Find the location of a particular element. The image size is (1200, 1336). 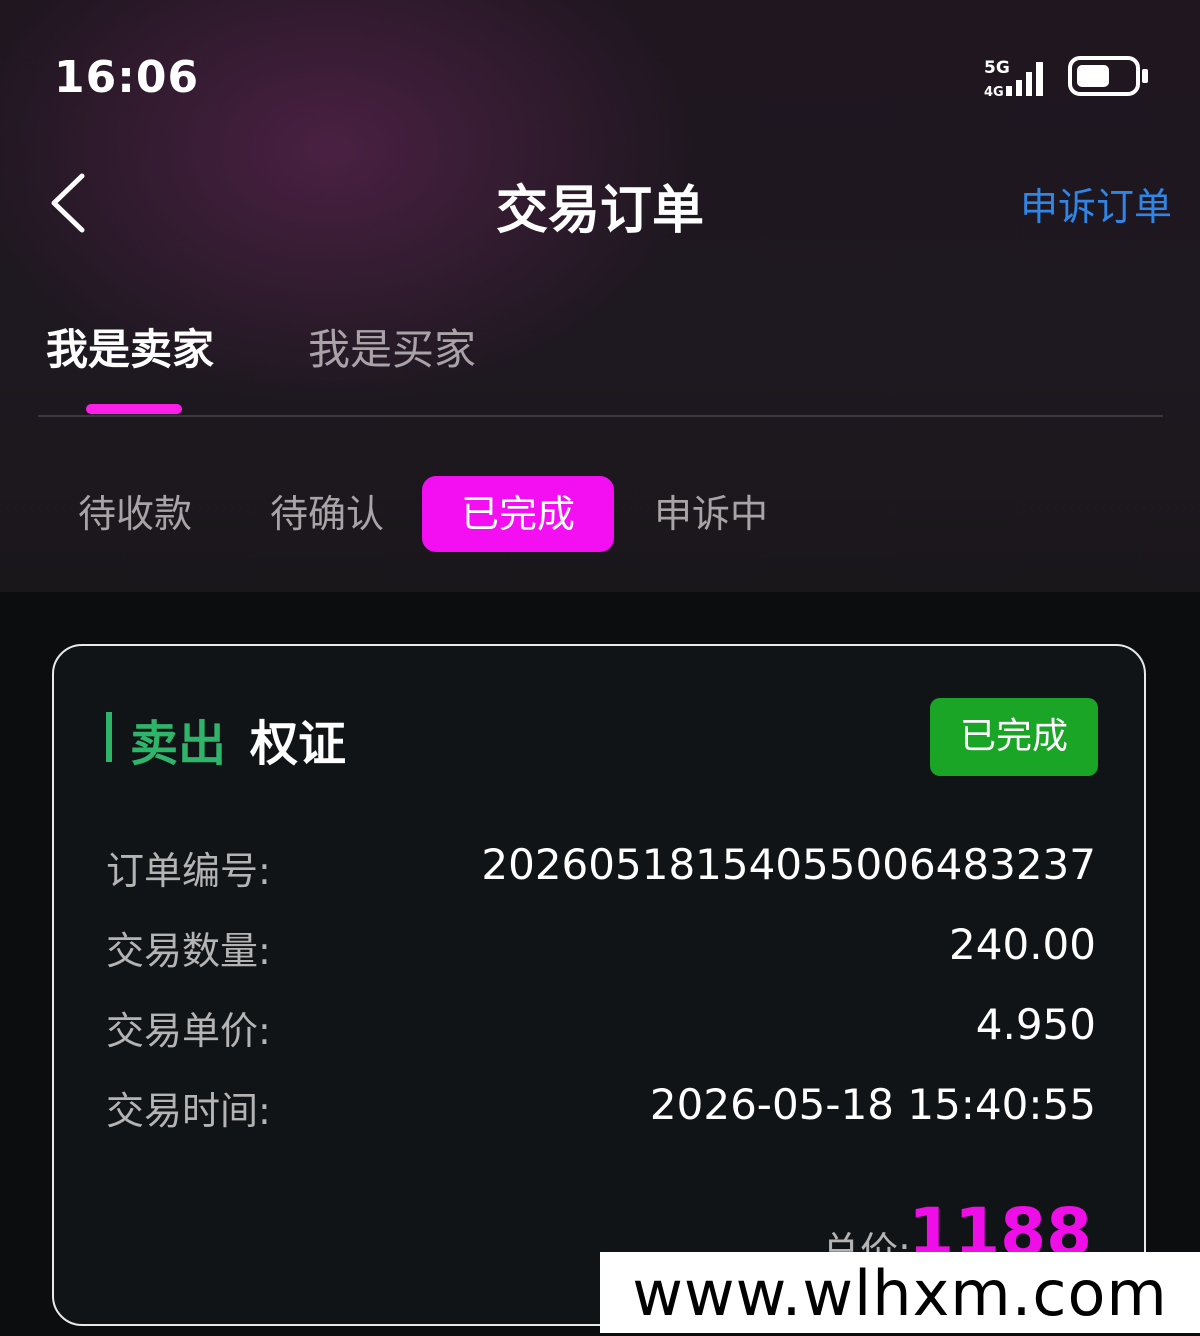

cellular-signal-icon: 5G 4G is located at coordinates (1013, 78).